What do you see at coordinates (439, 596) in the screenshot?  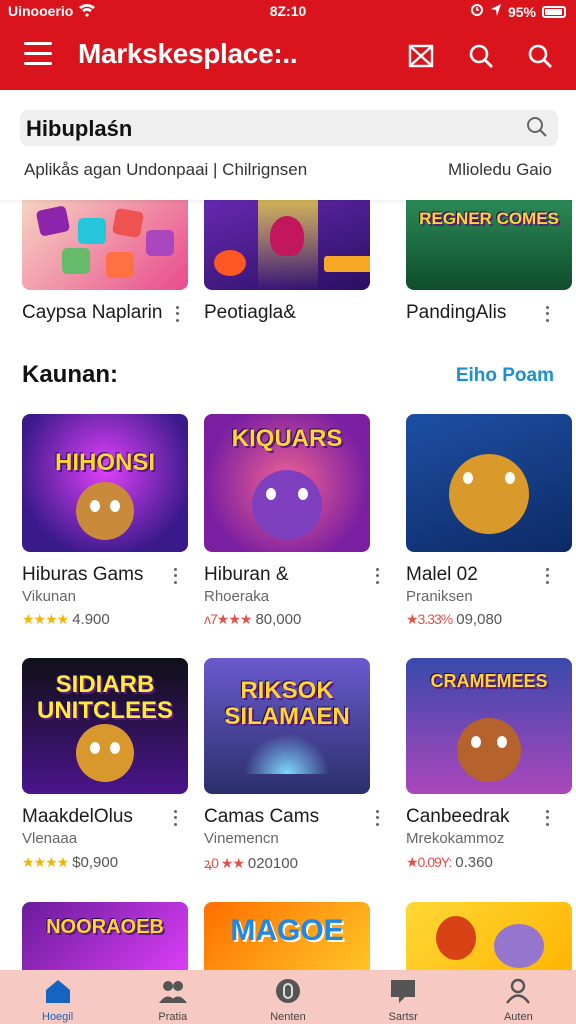 I see `app-developer: Praniksen` at bounding box center [439, 596].